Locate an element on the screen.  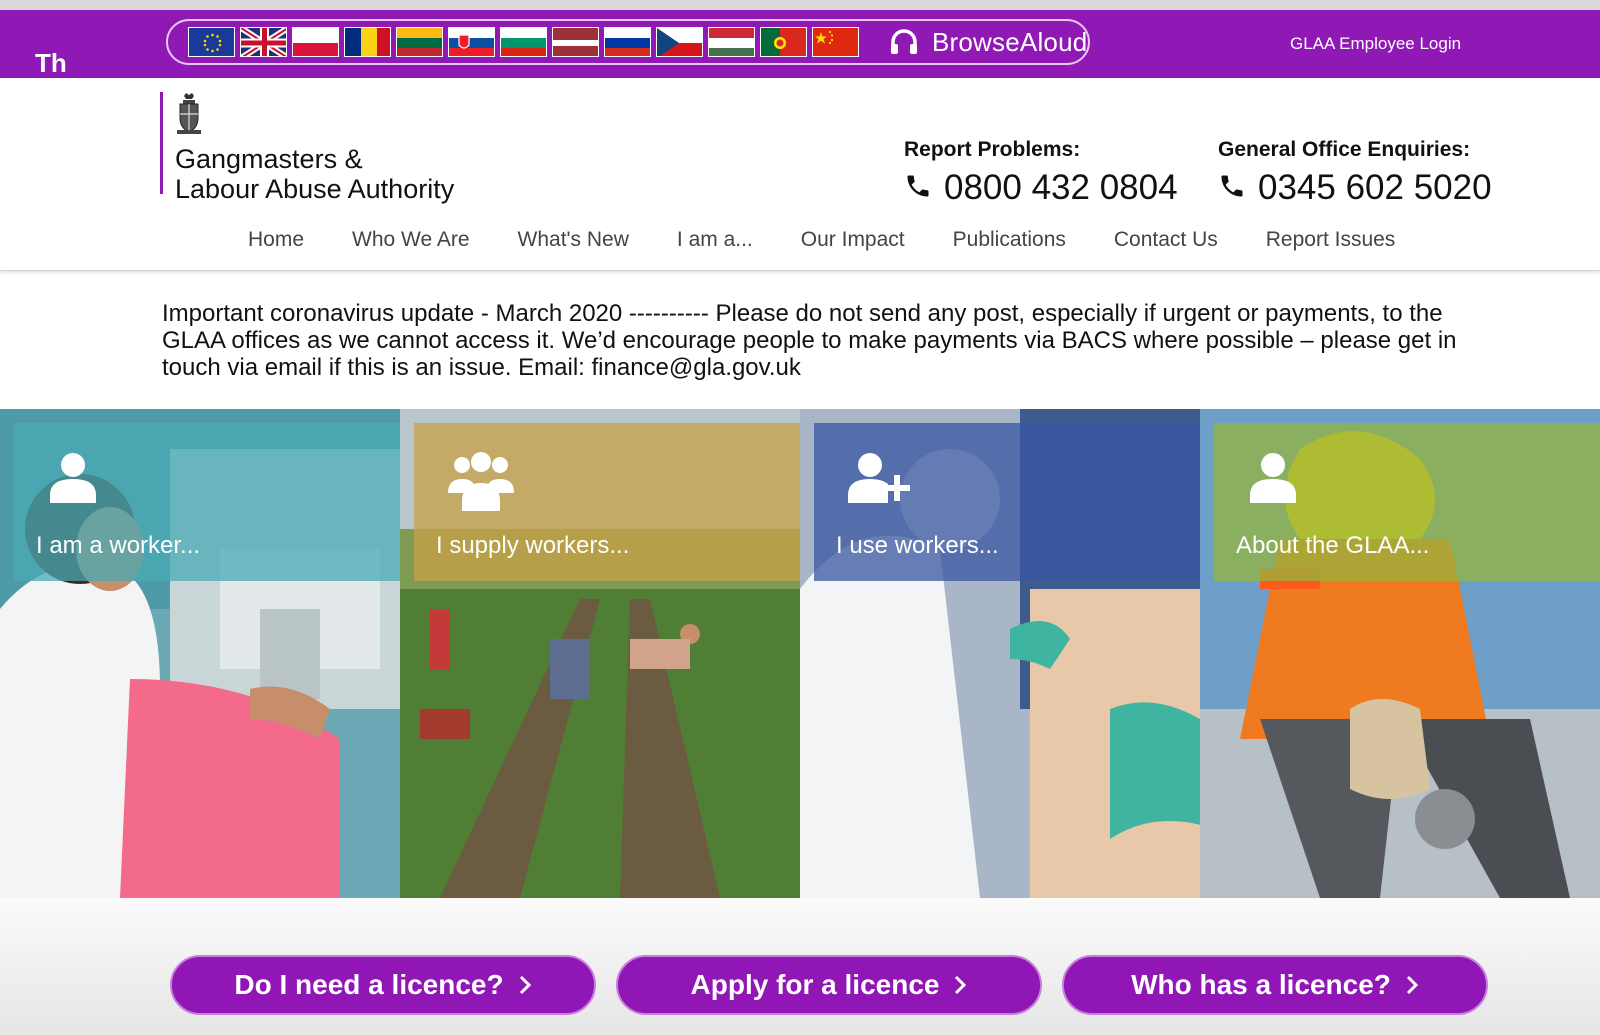
language-flags is located at coordinates (523, 42).